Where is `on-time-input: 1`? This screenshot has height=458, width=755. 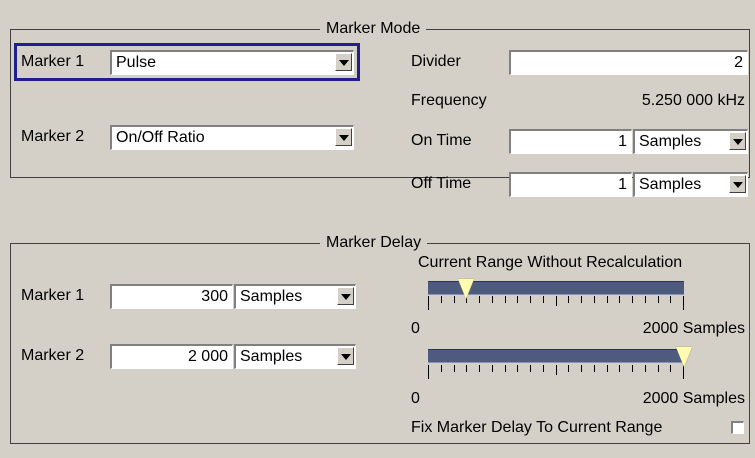
on-time-input: 1 is located at coordinates (570, 141).